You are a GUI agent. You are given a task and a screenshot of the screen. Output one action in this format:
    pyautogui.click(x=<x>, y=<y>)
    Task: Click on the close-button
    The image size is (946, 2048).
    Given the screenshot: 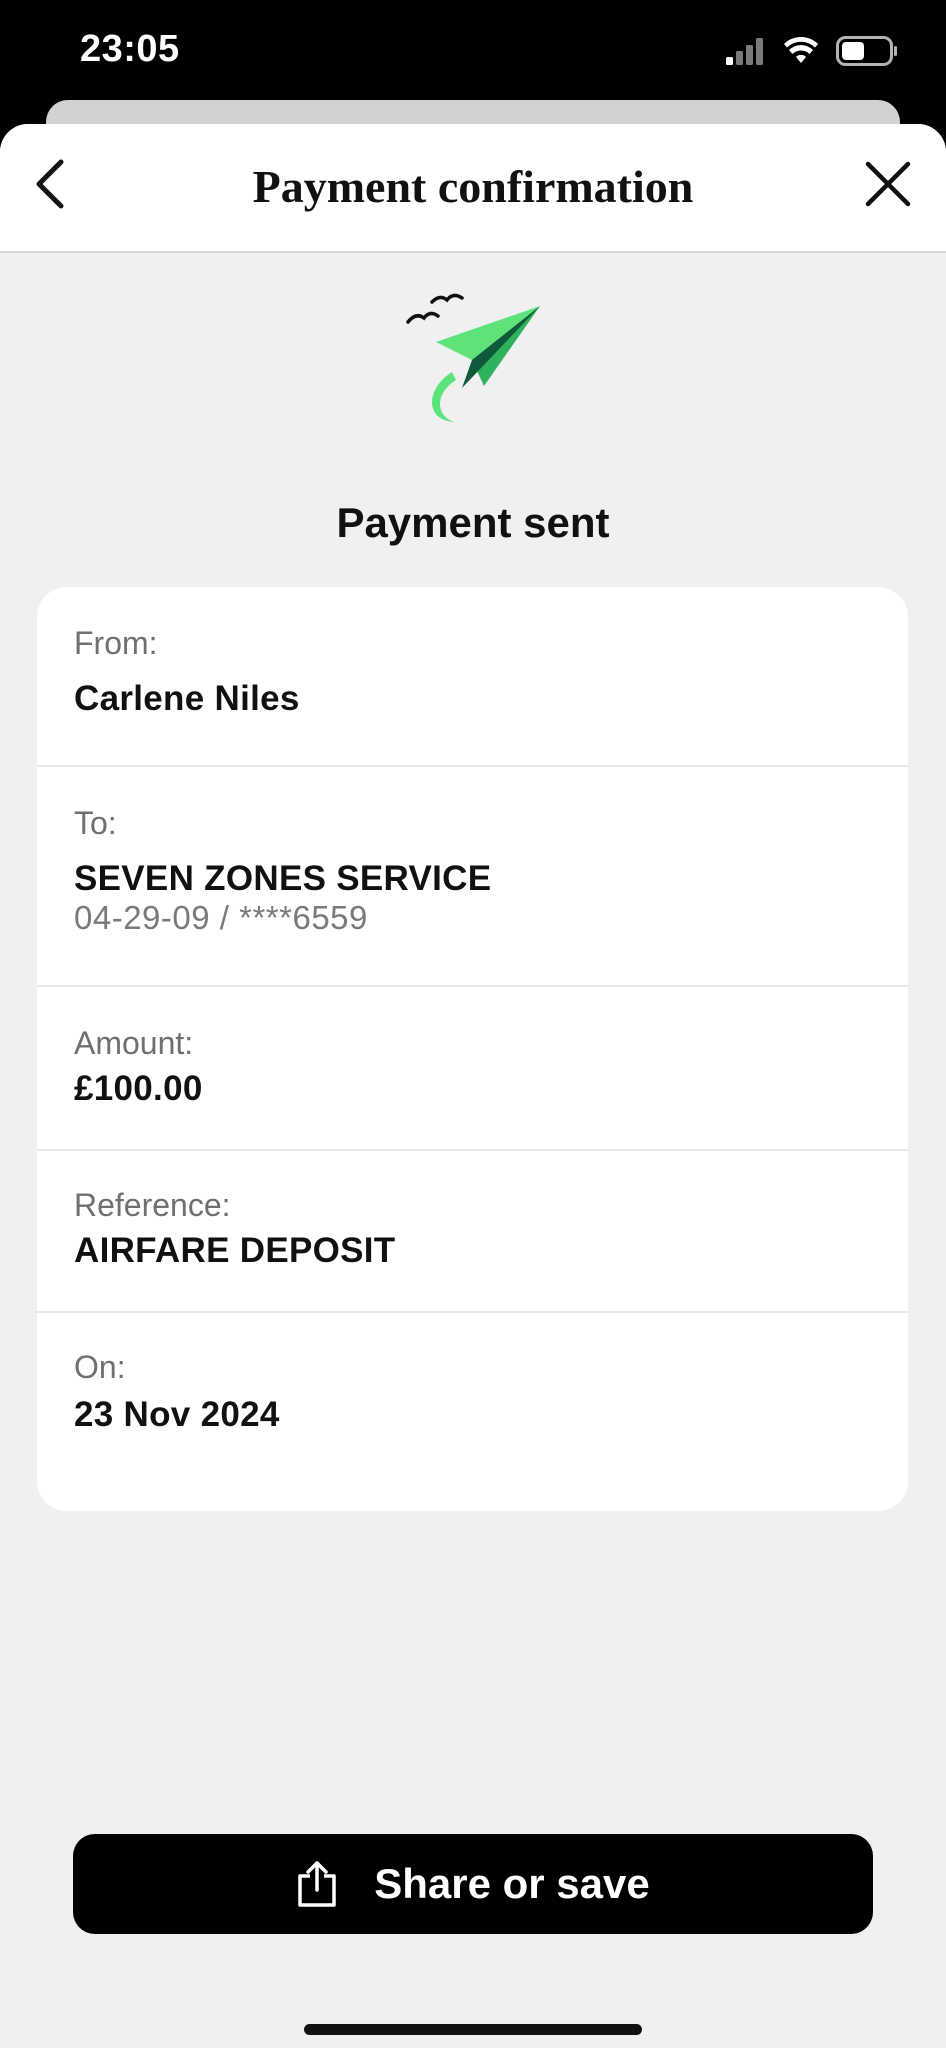 What is the action you would take?
    pyautogui.click(x=888, y=184)
    